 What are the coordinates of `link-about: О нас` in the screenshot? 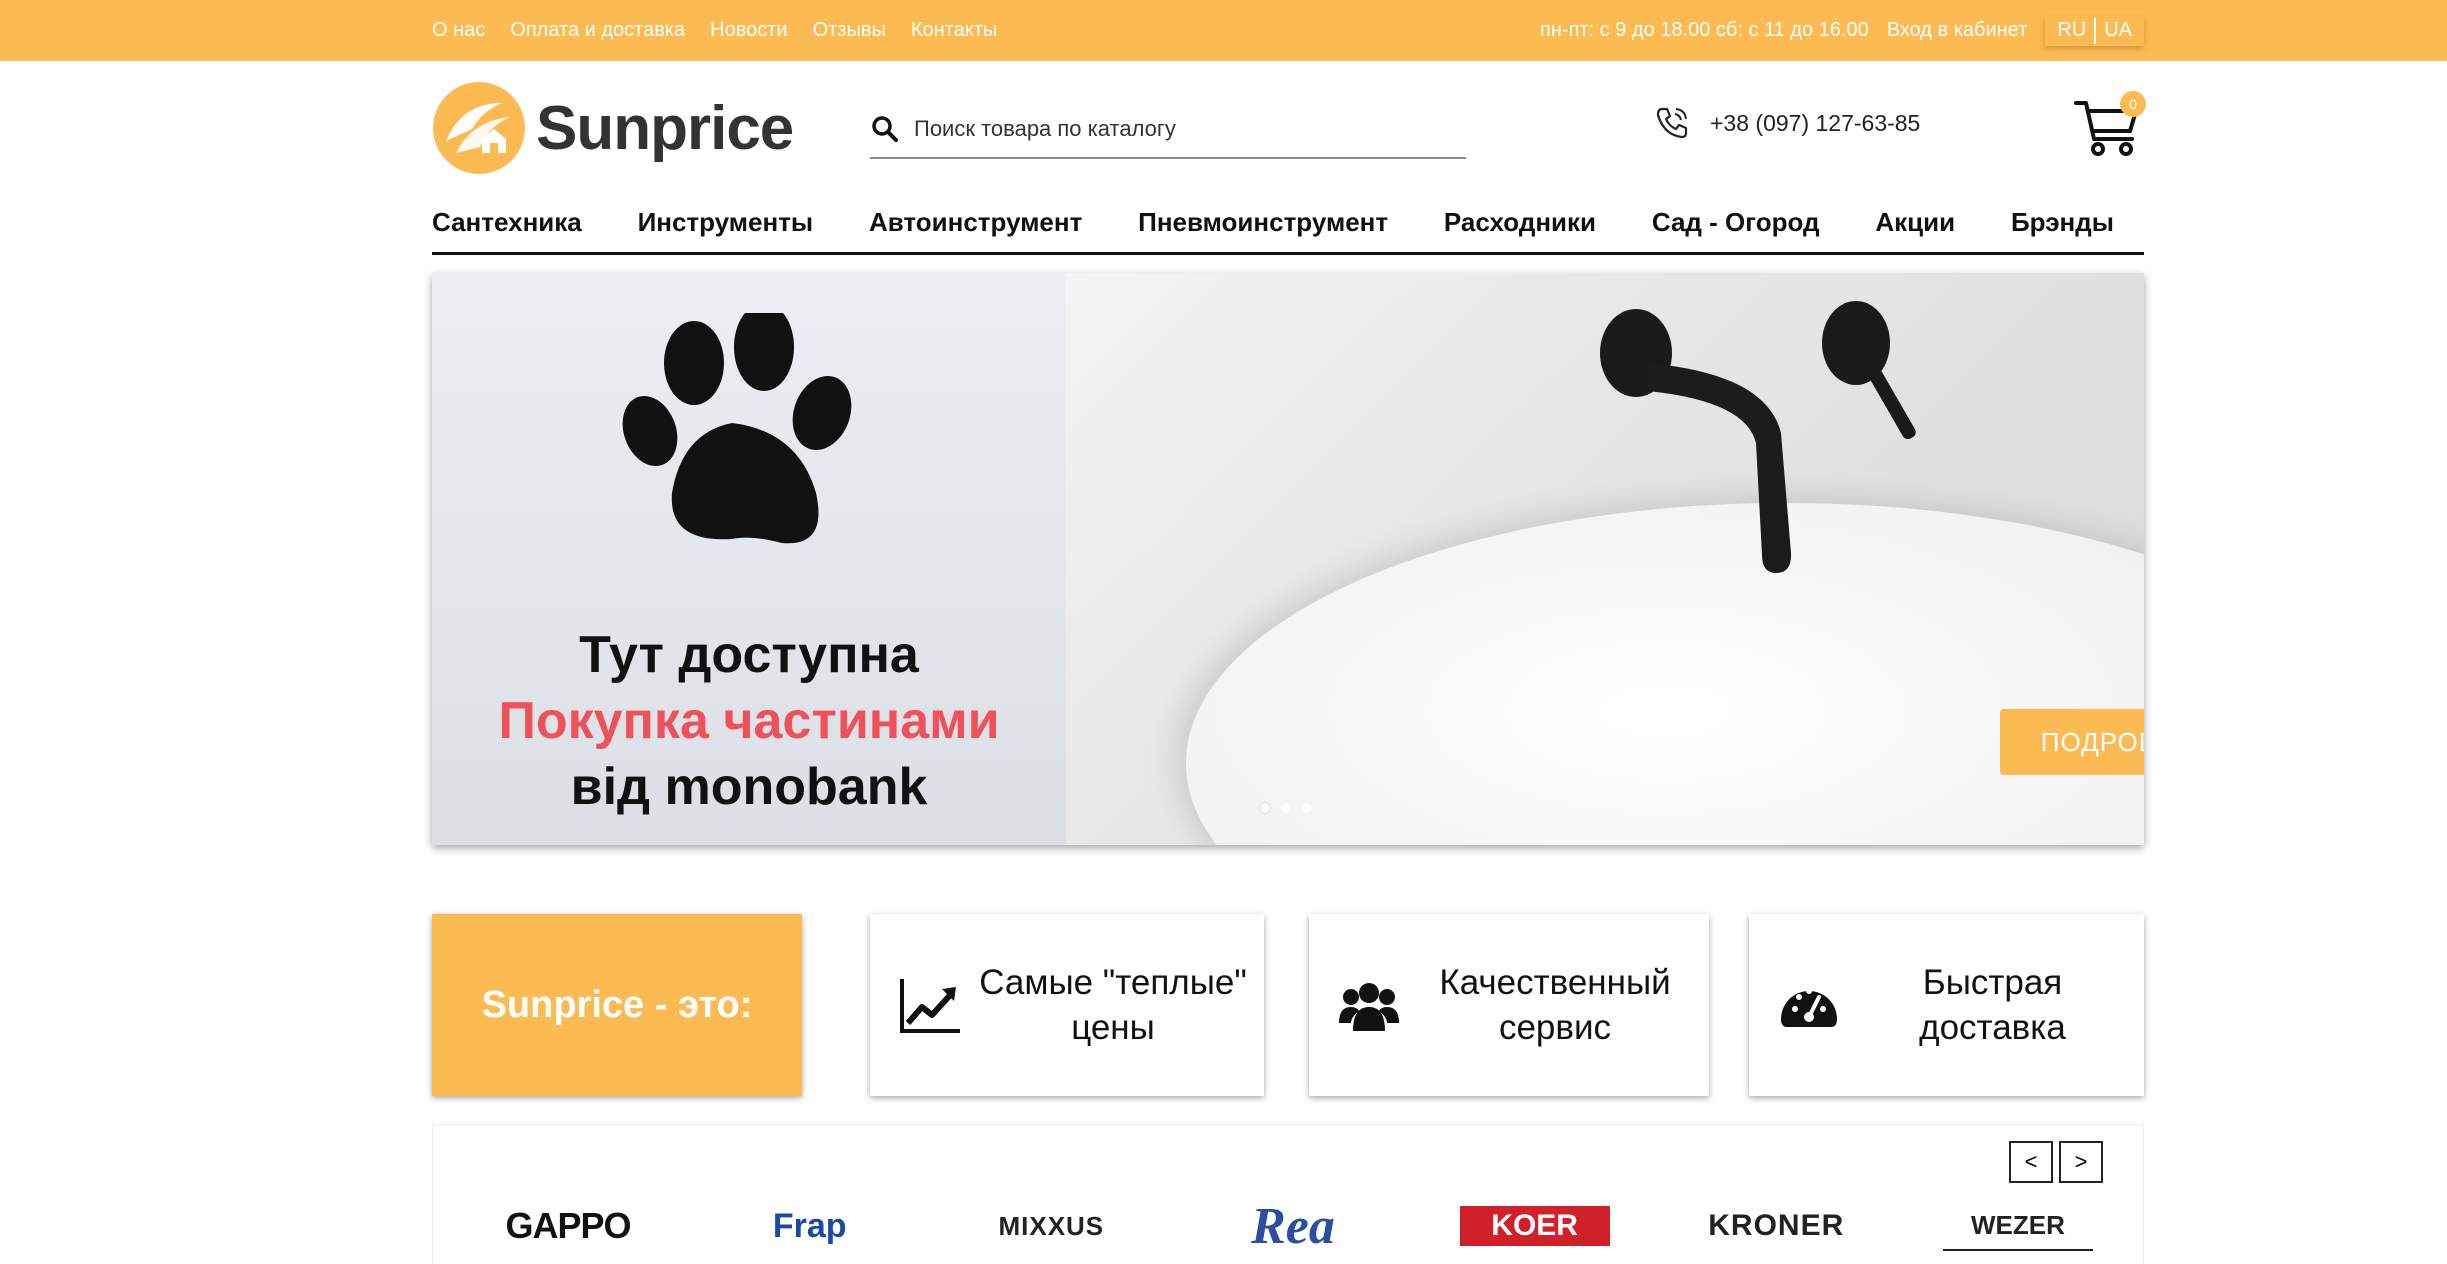 It's located at (458, 30).